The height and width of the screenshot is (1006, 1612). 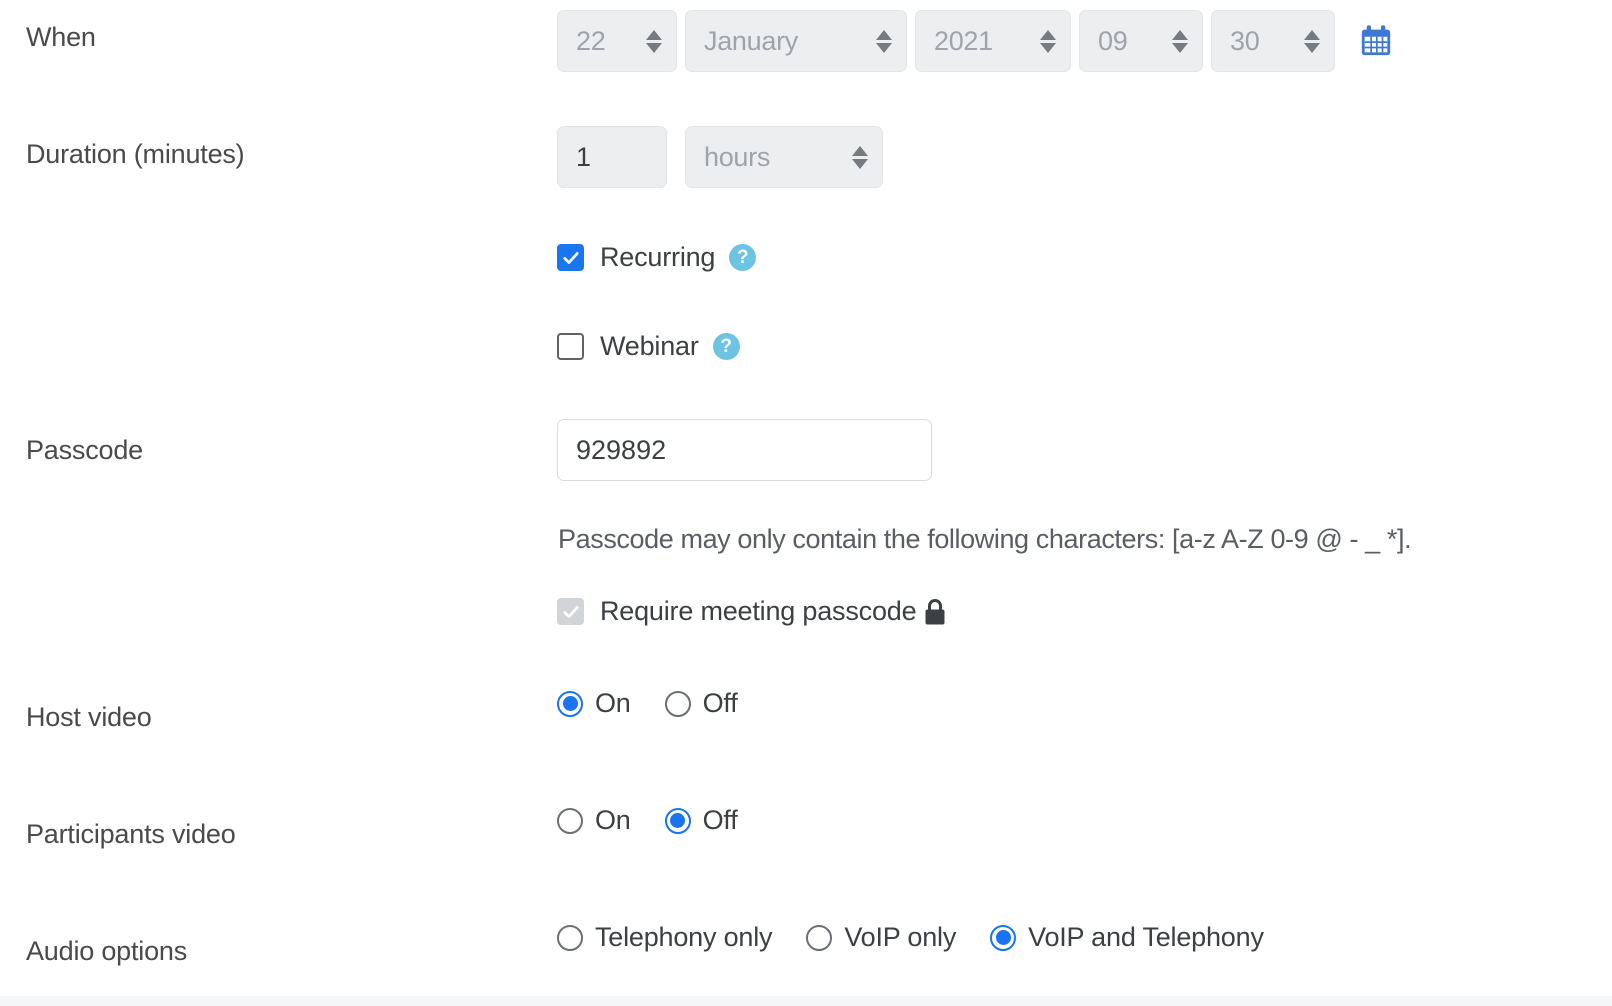 I want to click on require-passcode-label: Require meeting passcode, so click(x=758, y=611).